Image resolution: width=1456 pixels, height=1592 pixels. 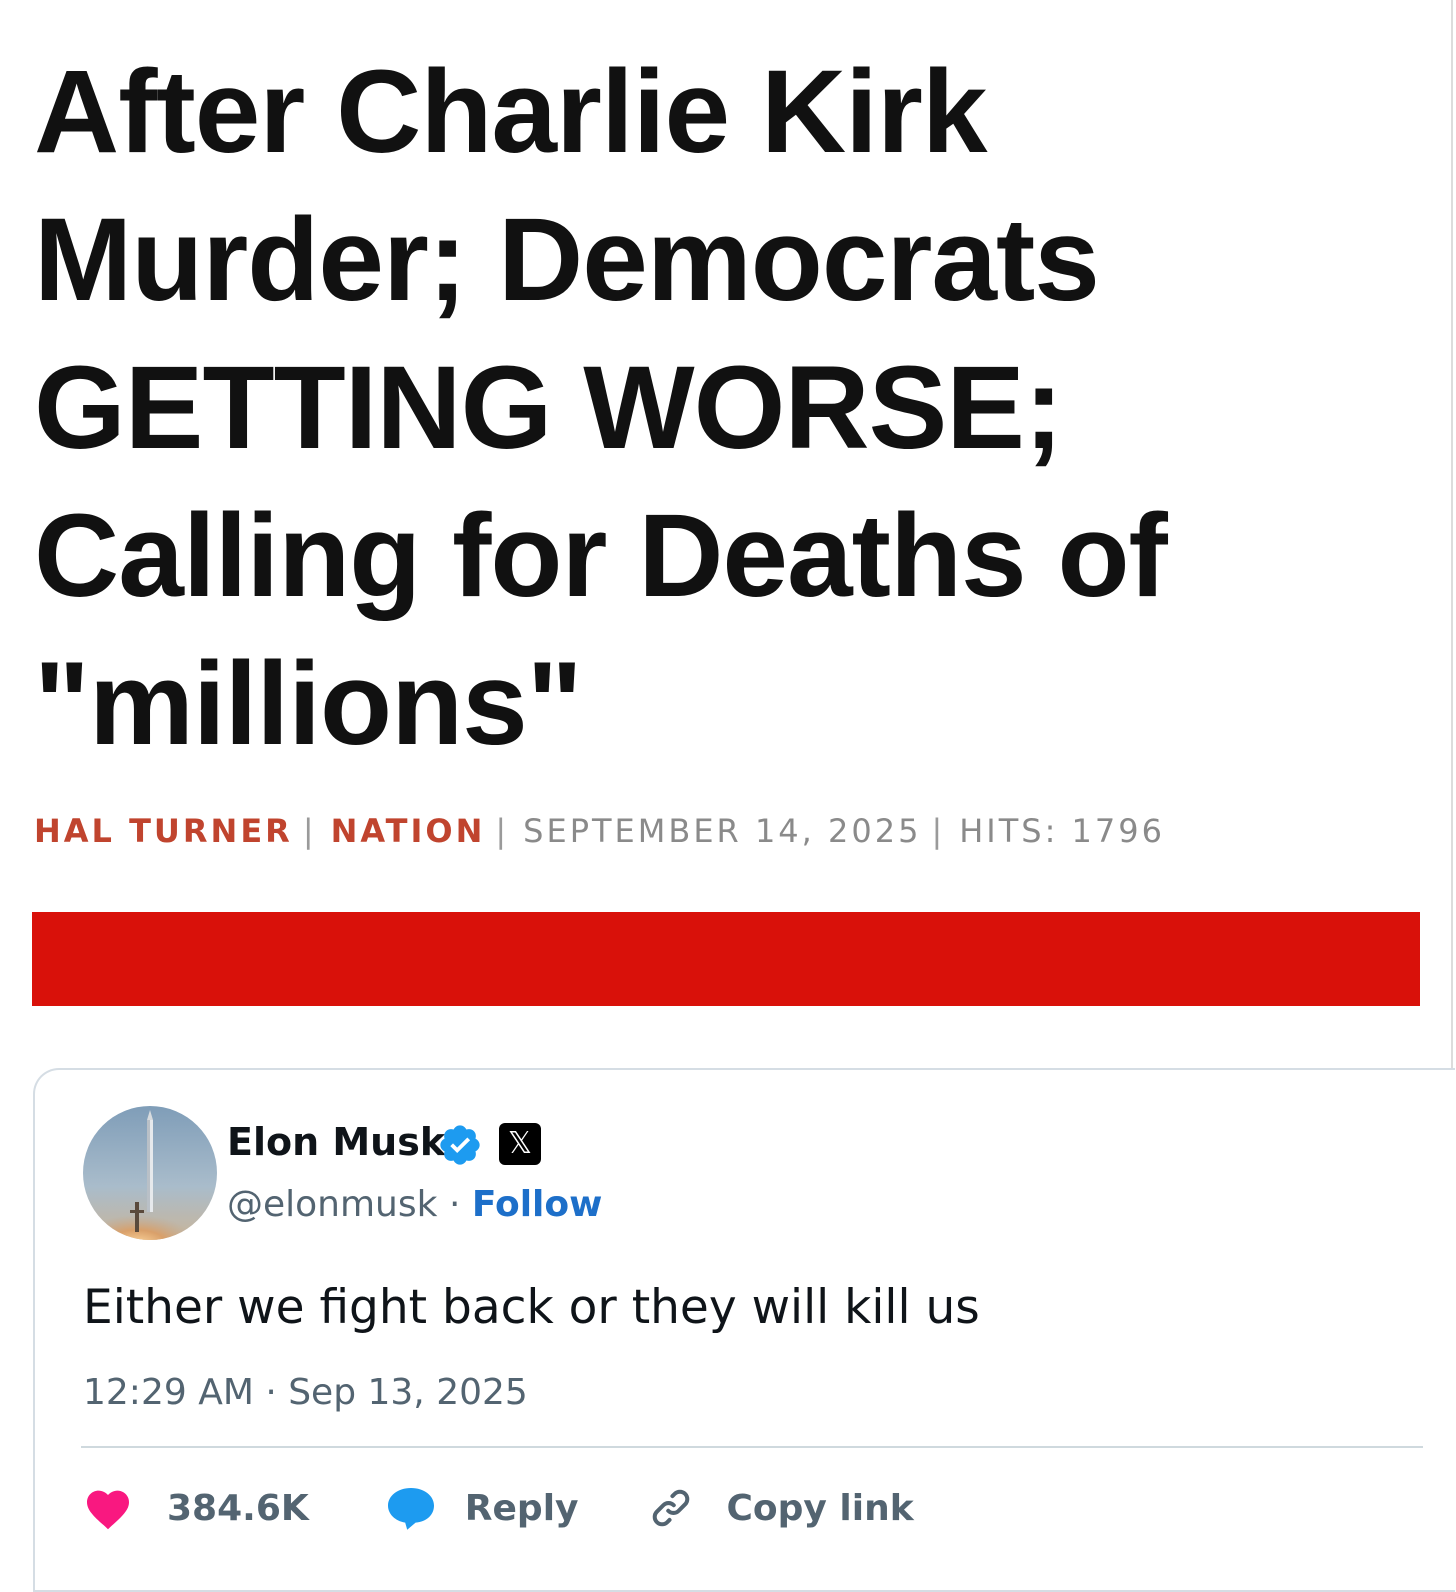 What do you see at coordinates (305, 1392) in the screenshot?
I see `tweet-timestamp: 12:29 AM · Sep 13, 2025` at bounding box center [305, 1392].